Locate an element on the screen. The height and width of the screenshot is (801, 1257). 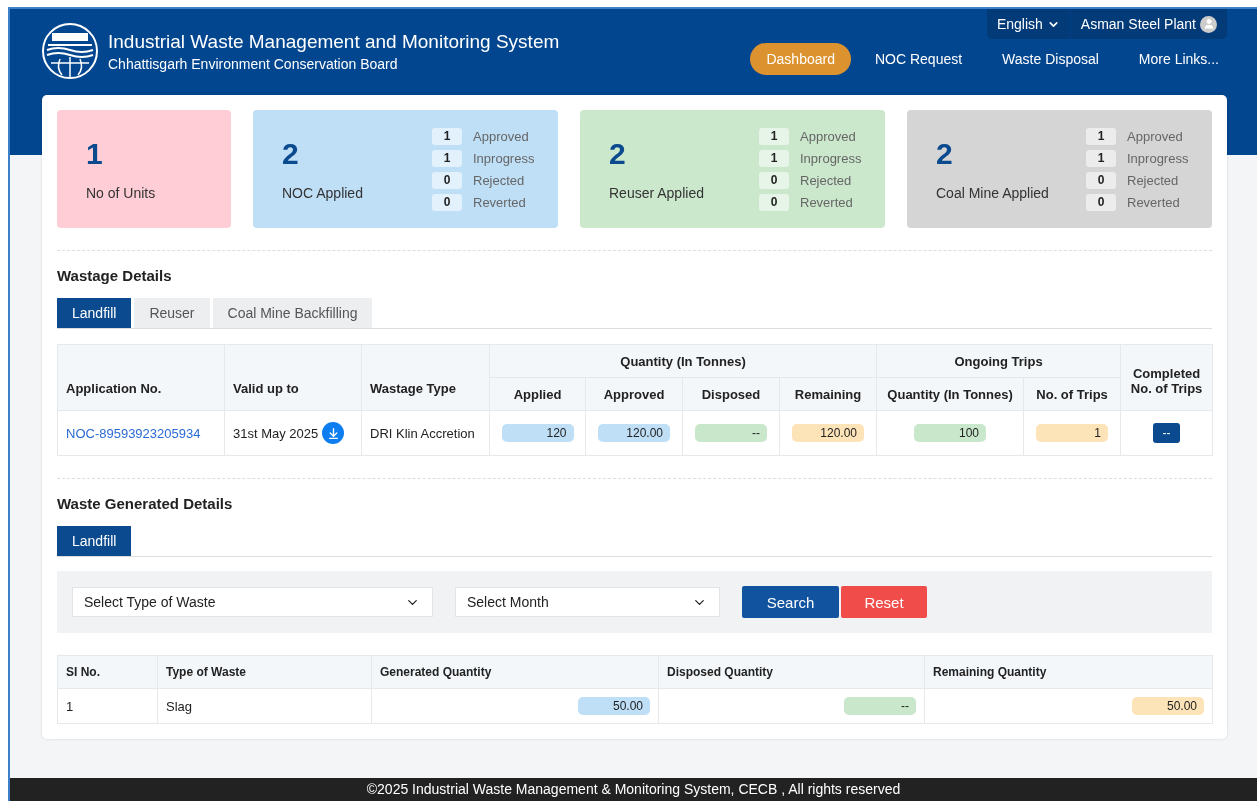
stat-label: NOC Applied is located at coordinates (322, 193).